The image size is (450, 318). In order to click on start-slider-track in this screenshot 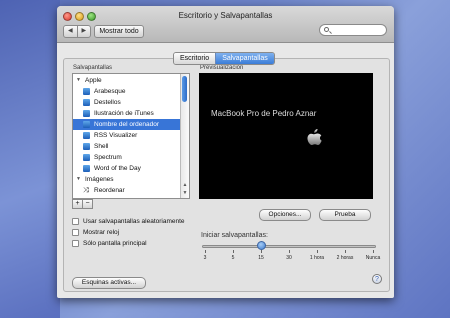, I will do `click(289, 246)`.